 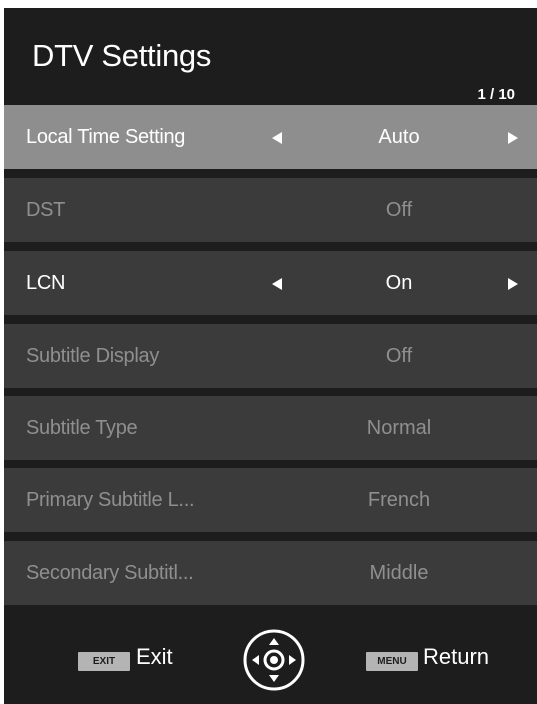 What do you see at coordinates (274, 660) in the screenshot?
I see `dpad-icon` at bounding box center [274, 660].